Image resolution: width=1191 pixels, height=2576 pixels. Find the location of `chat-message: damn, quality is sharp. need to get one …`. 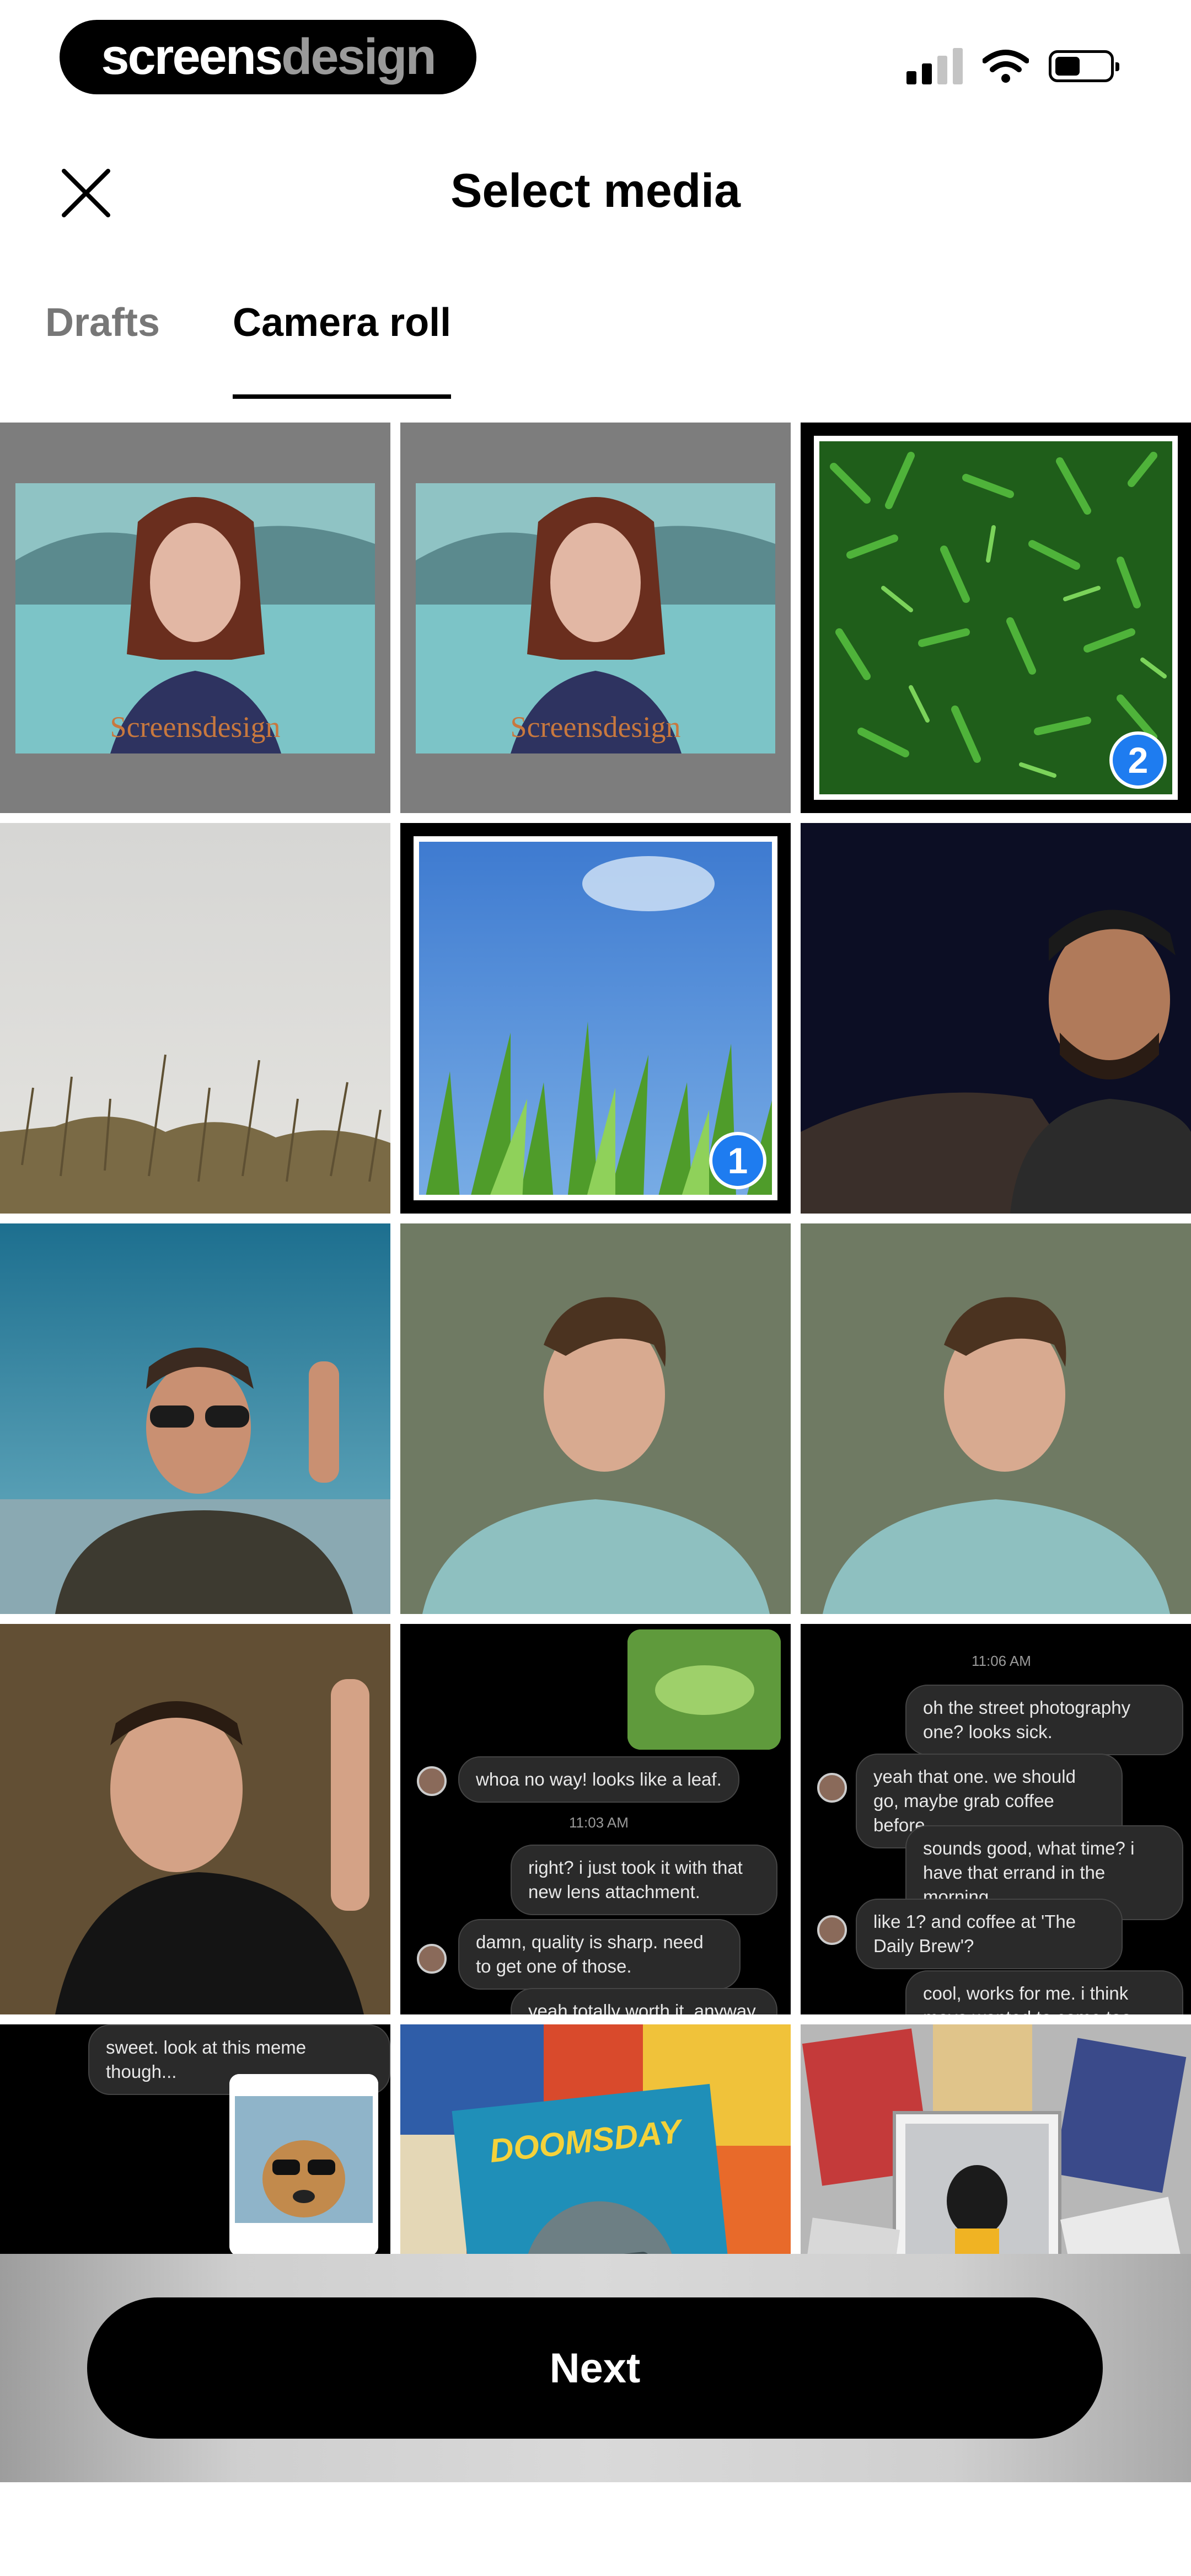

chat-message: damn, quality is sharp. need to get one … is located at coordinates (600, 1954).